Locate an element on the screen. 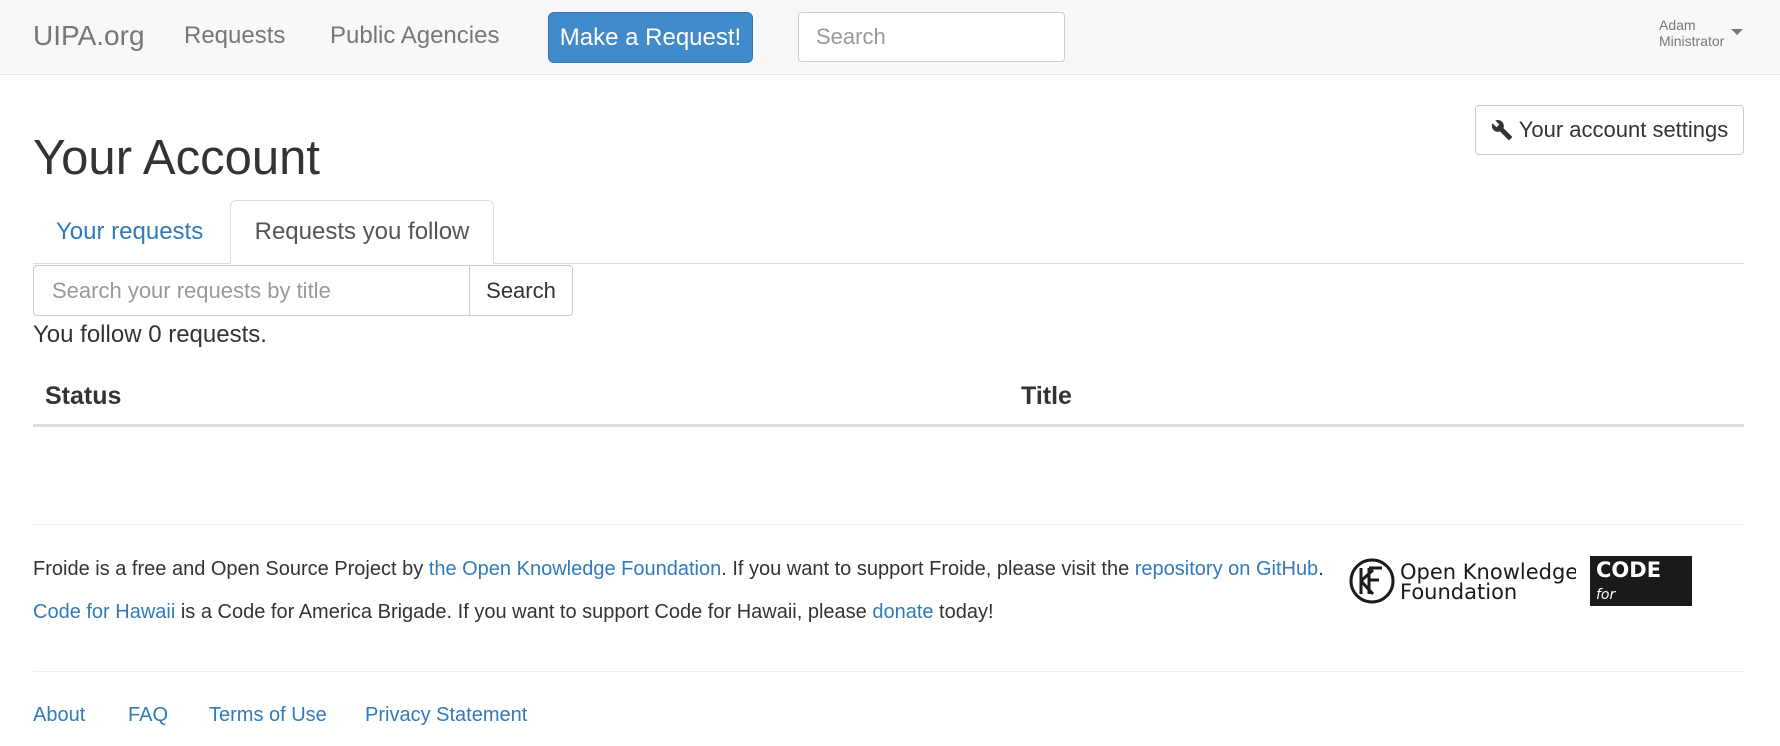 The height and width of the screenshot is (746, 1780). cfh-logo-line: HAWAII is located at coordinates (1639, 617).